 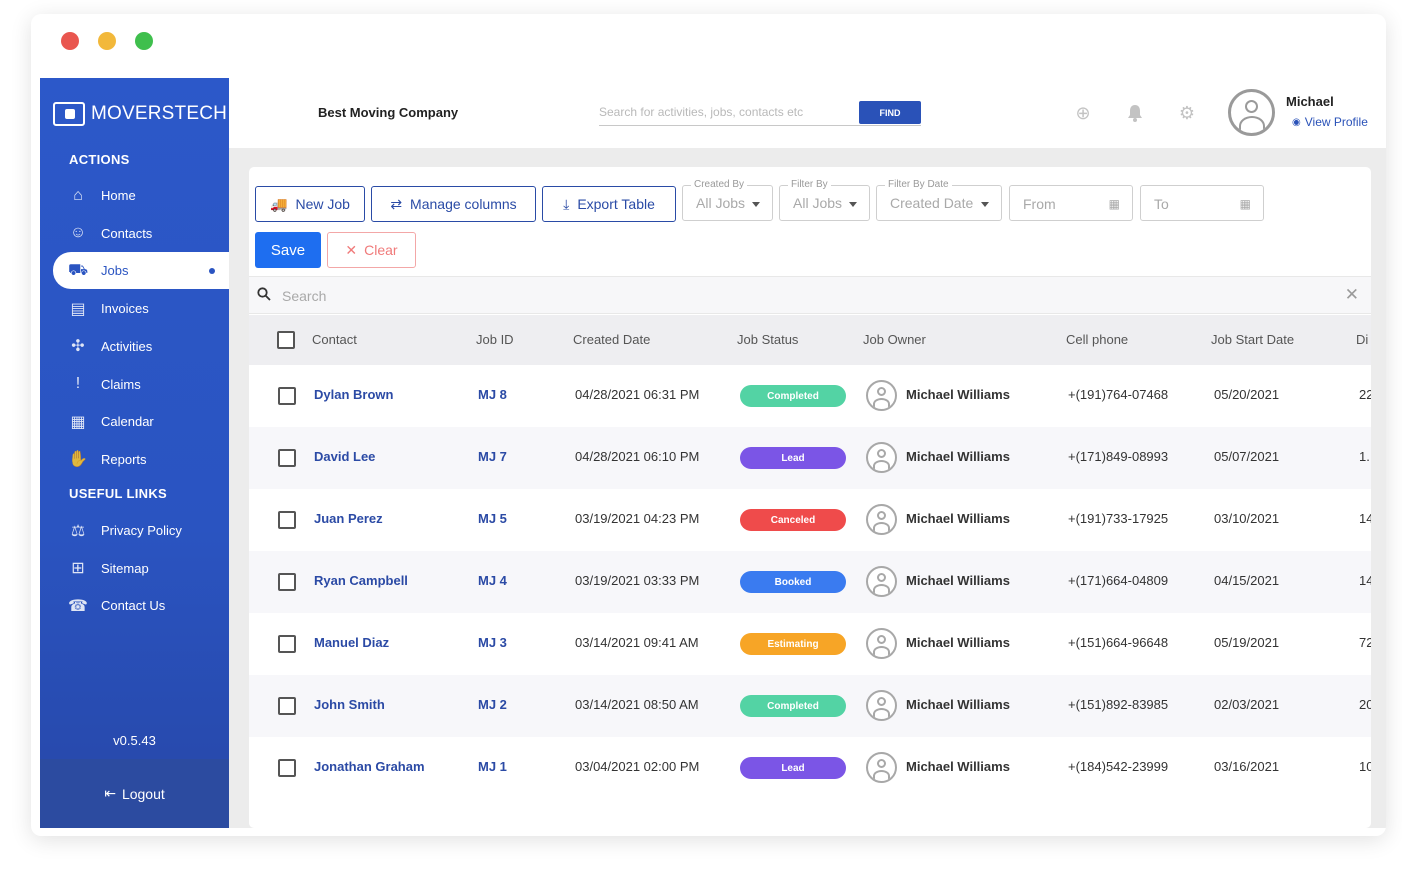 What do you see at coordinates (353, 394) in the screenshot?
I see `contact-link: Dylan Brown` at bounding box center [353, 394].